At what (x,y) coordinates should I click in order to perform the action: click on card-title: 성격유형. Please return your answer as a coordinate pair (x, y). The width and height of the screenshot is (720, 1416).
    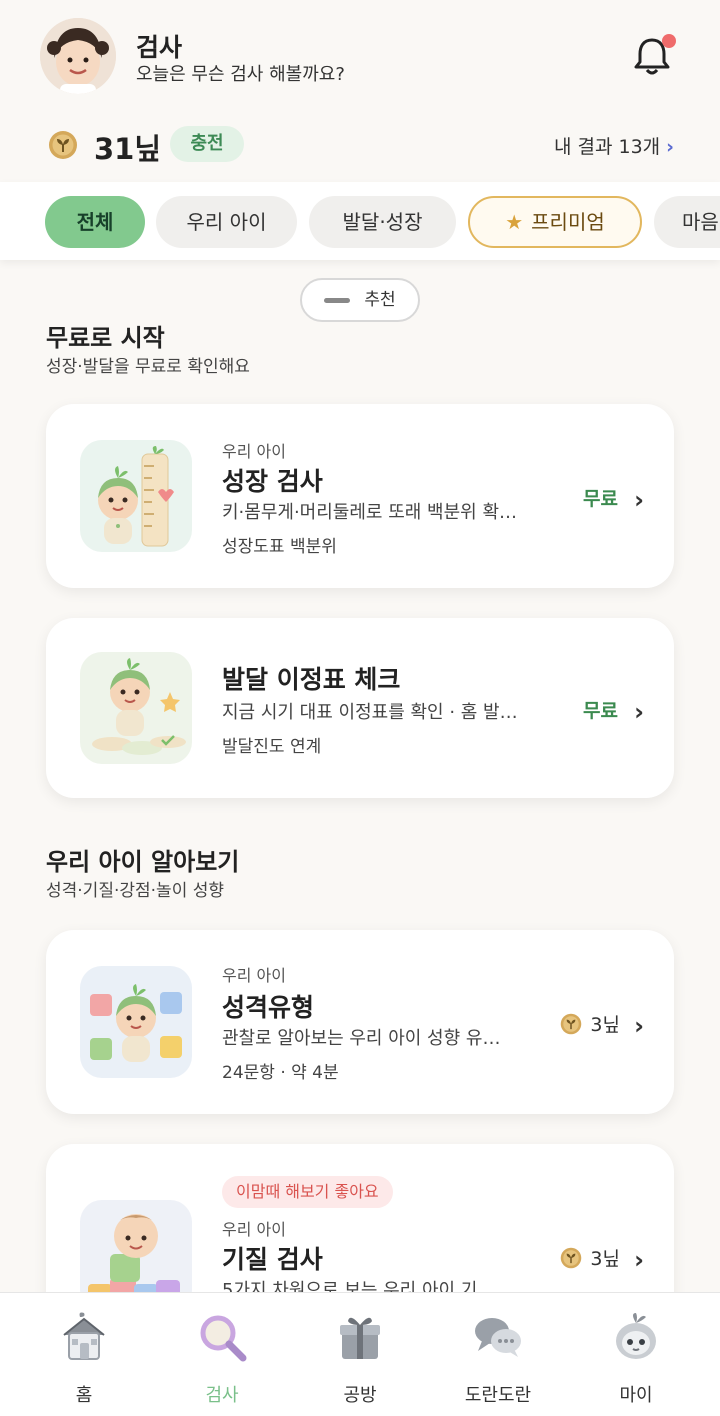
    Looking at the image, I should click on (268, 1007).